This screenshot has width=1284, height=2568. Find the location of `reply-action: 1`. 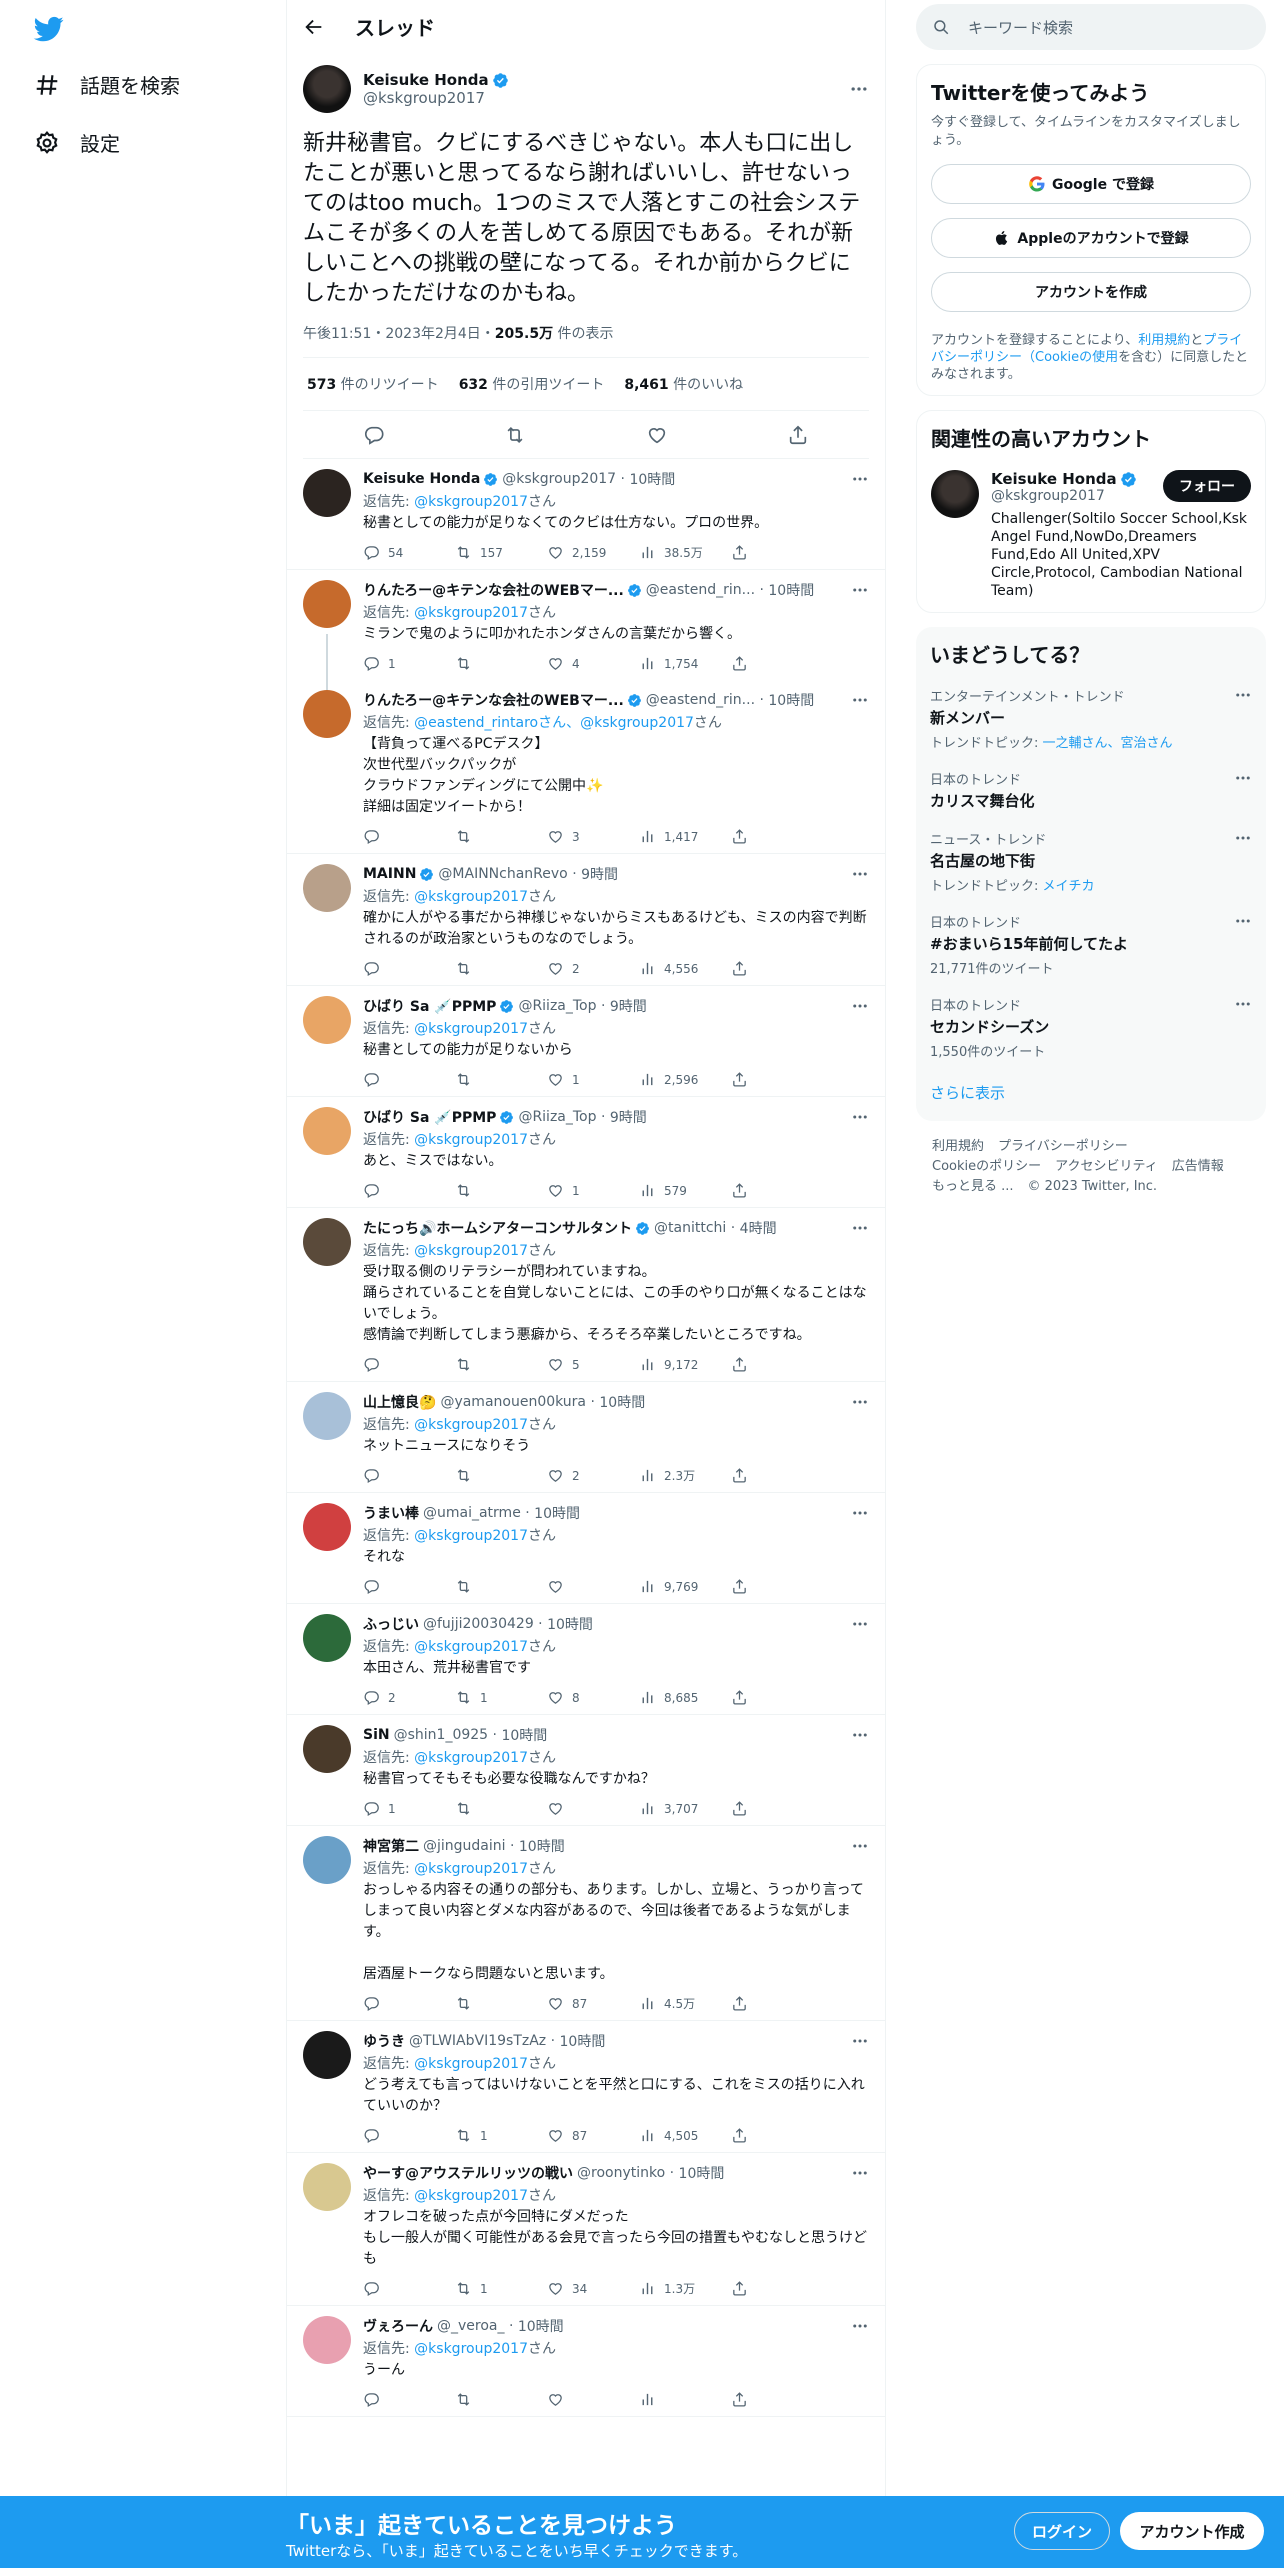

reply-action: 1 is located at coordinates (409, 663).